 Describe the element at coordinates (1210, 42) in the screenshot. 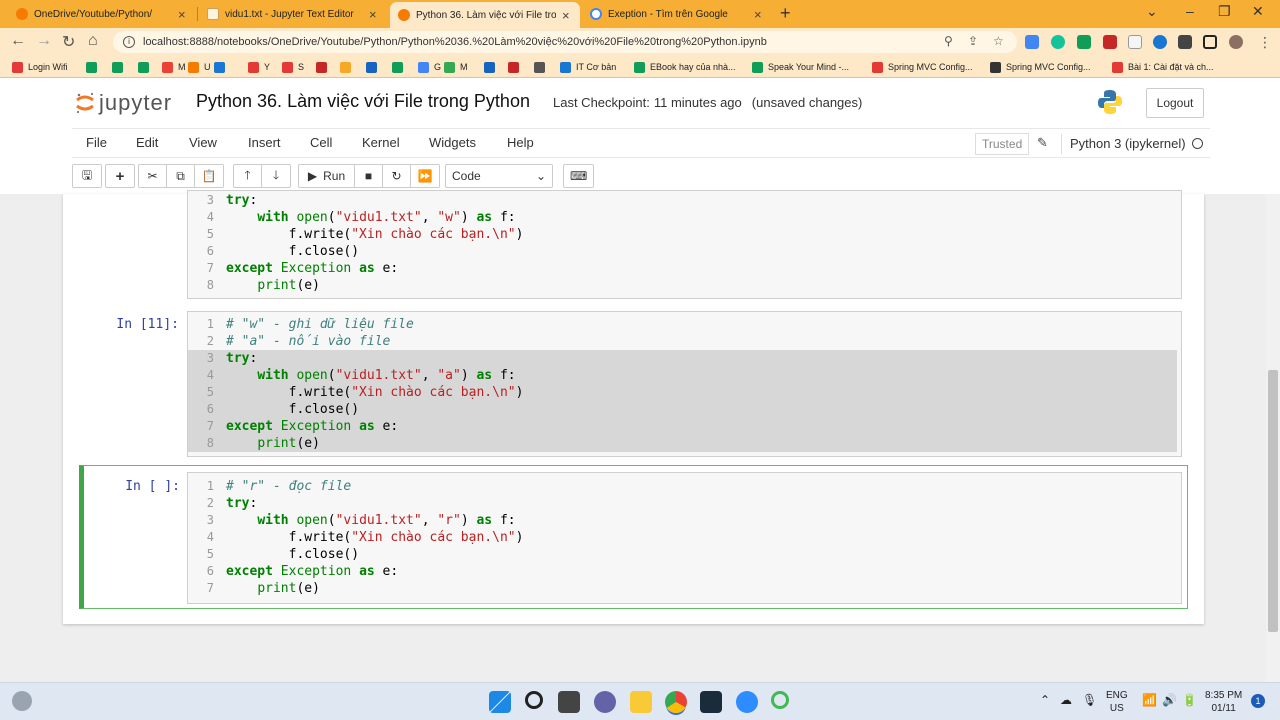

I see `side-panel-icon` at that location.